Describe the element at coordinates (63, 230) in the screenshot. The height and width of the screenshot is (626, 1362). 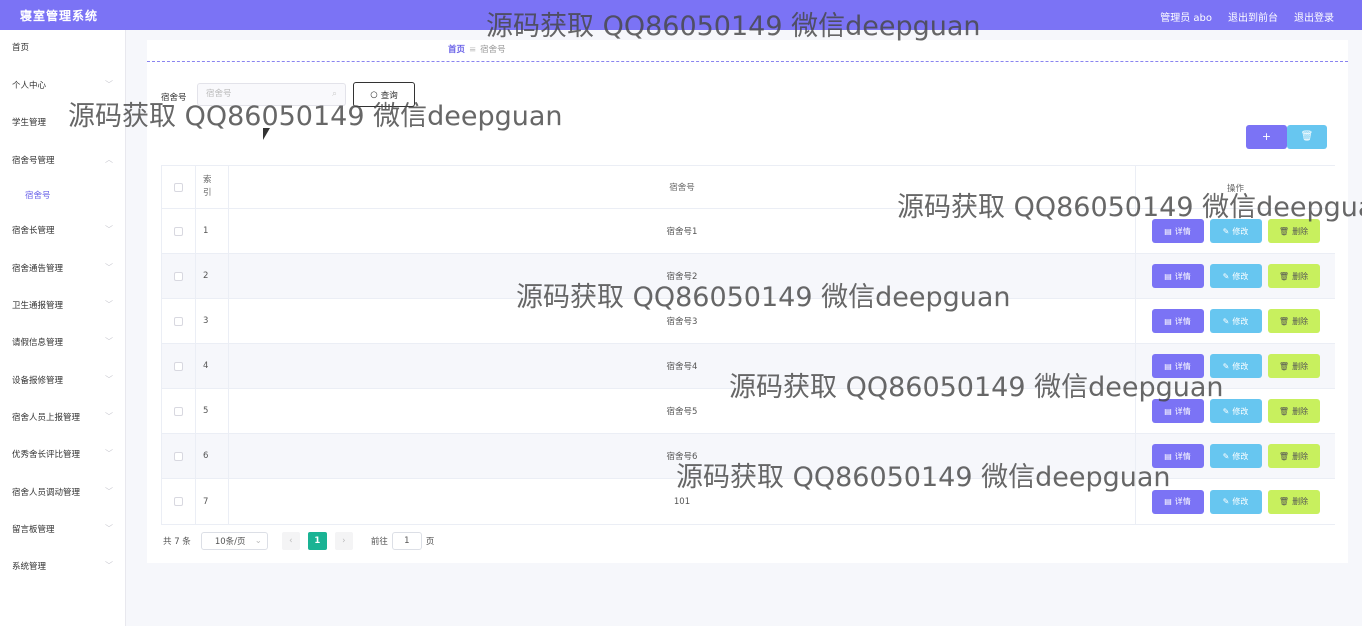
I see `sidebar-item-dorm-leader: 宿舍长管理 ﹀` at that location.